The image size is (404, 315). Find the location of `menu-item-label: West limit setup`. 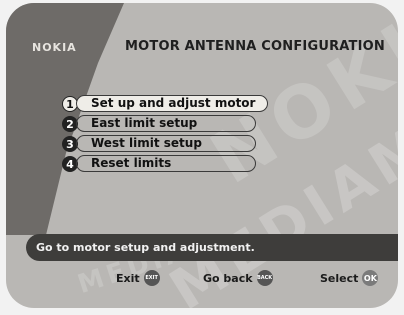

menu-item-label: West limit setup is located at coordinates (166, 143).